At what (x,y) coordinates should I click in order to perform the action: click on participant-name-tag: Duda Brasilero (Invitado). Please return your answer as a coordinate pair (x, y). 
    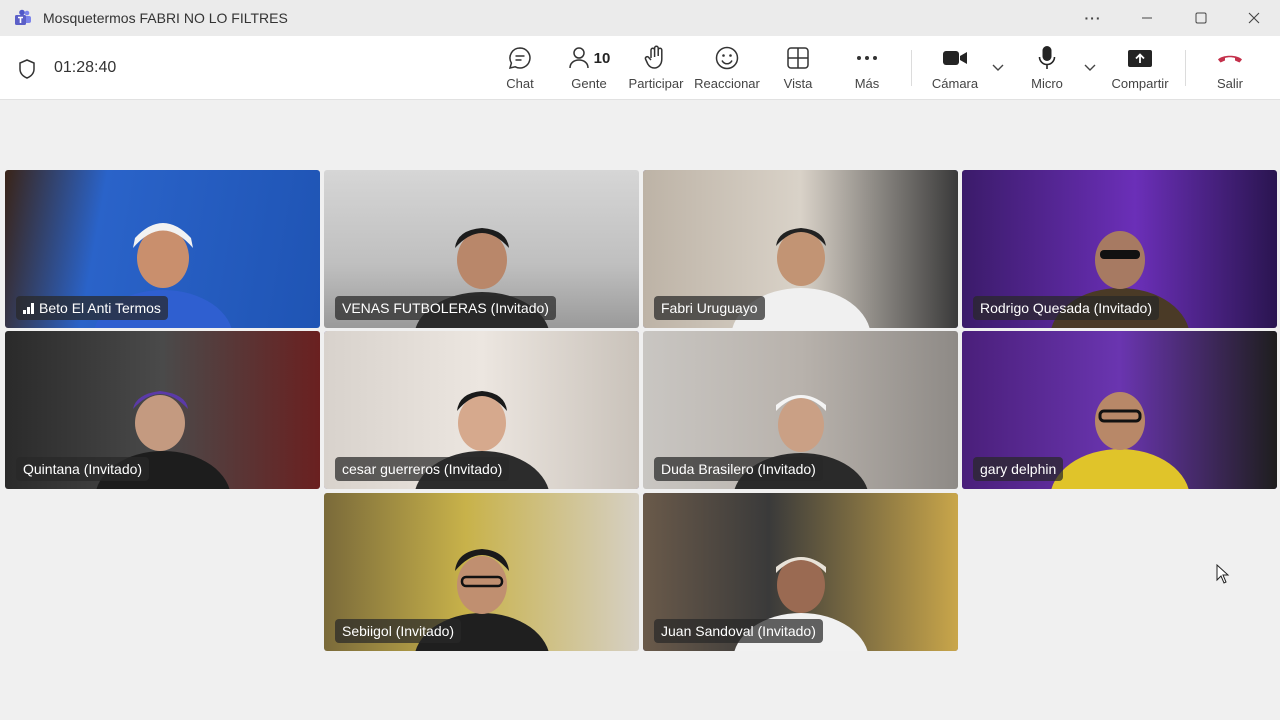
    Looking at the image, I should click on (738, 469).